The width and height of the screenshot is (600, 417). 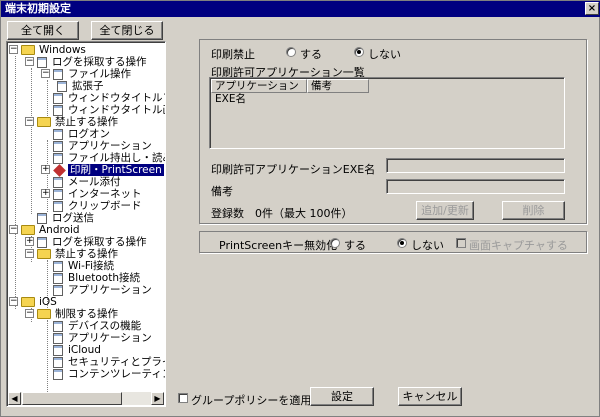 What do you see at coordinates (387, 113) in the screenshot?
I see `allowed-apps-list: アプリケーションEXE名 備考` at bounding box center [387, 113].